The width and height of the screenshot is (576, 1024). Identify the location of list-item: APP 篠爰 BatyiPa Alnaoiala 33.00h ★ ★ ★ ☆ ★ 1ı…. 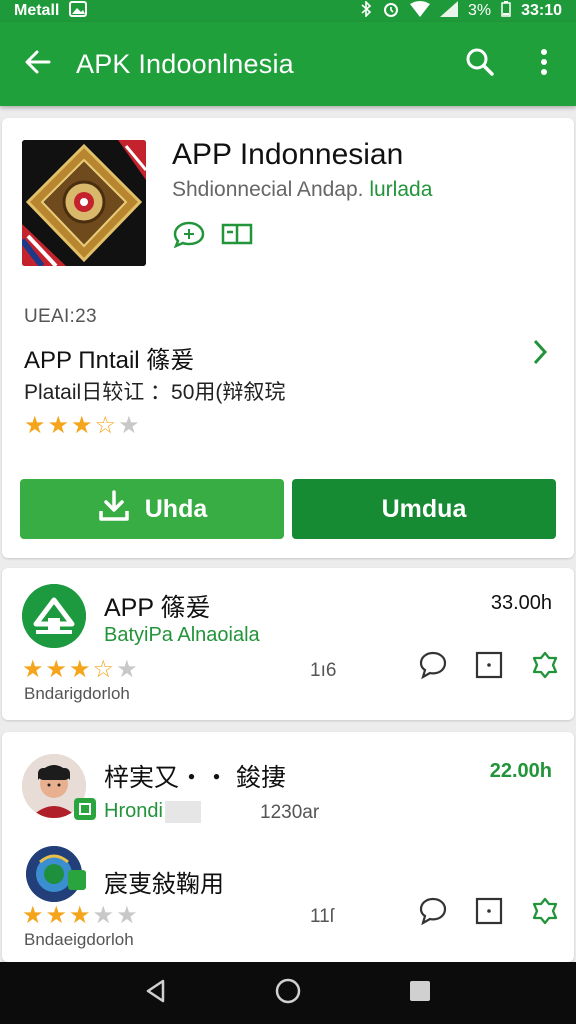
(288, 644).